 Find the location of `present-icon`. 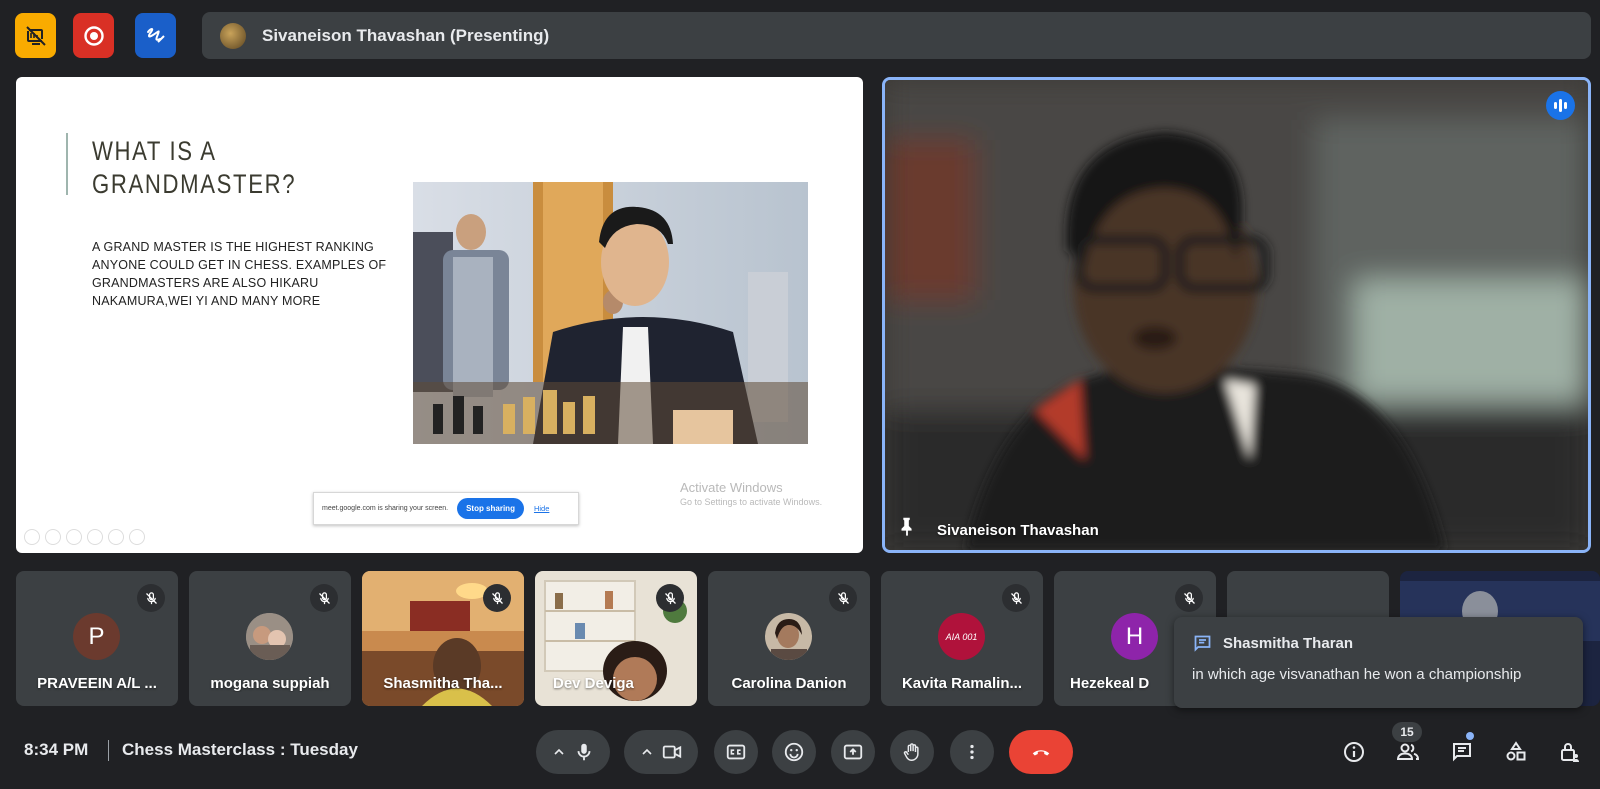

present-icon is located at coordinates (853, 752).